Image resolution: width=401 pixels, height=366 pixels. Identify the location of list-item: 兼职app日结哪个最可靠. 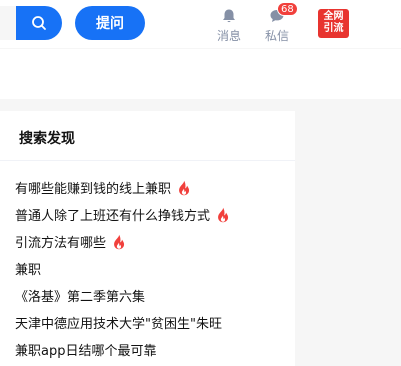
(150, 349).